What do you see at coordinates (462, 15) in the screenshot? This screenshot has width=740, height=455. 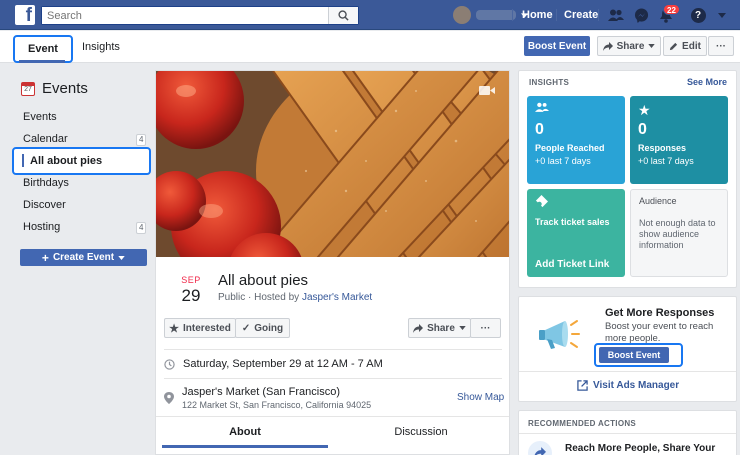 I see `avatar` at bounding box center [462, 15].